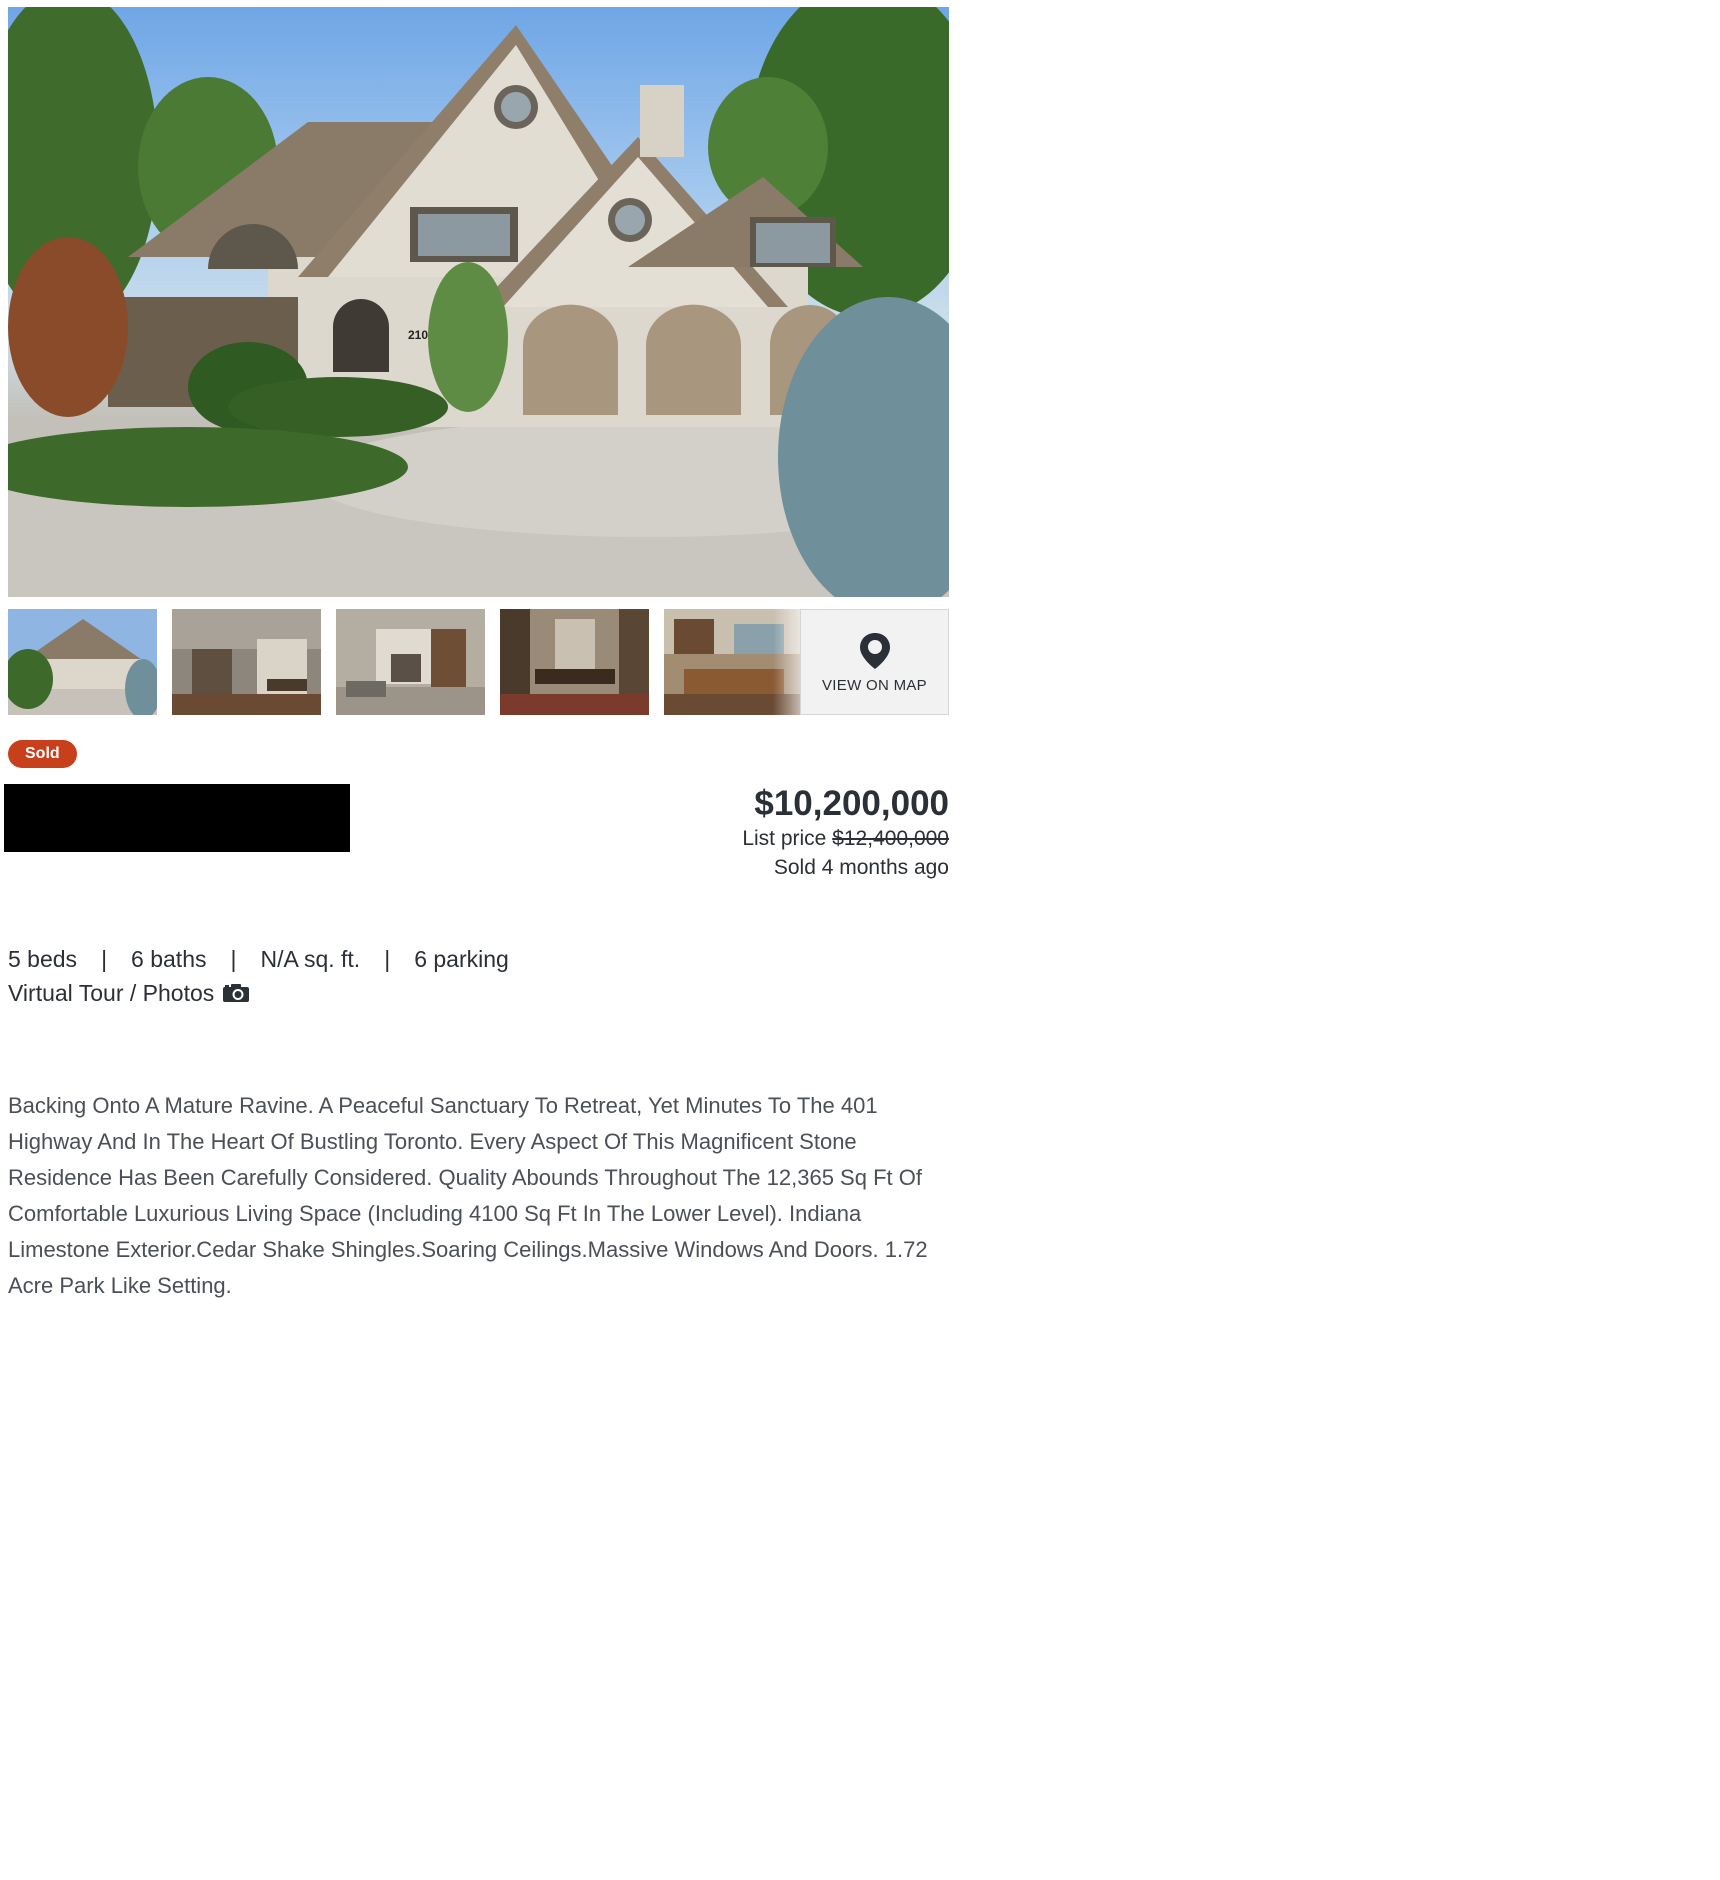 The width and height of the screenshot is (1720, 1880). What do you see at coordinates (177, 818) in the screenshot?
I see `redacted-address` at bounding box center [177, 818].